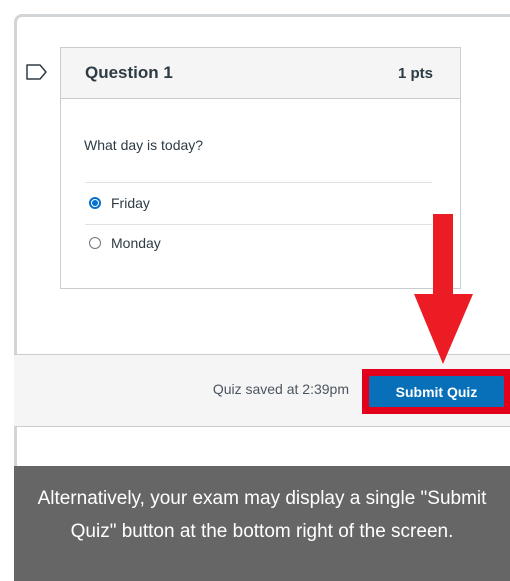 Image resolution: width=510 pixels, height=581 pixels. Describe the element at coordinates (37, 72) in the screenshot. I see `flag-icon` at that location.